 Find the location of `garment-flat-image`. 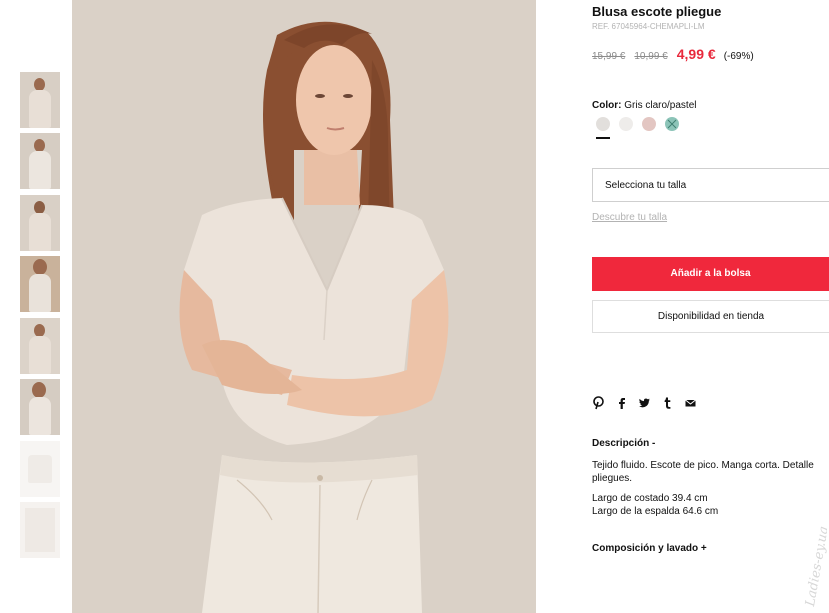

garment-flat-image is located at coordinates (40, 469).